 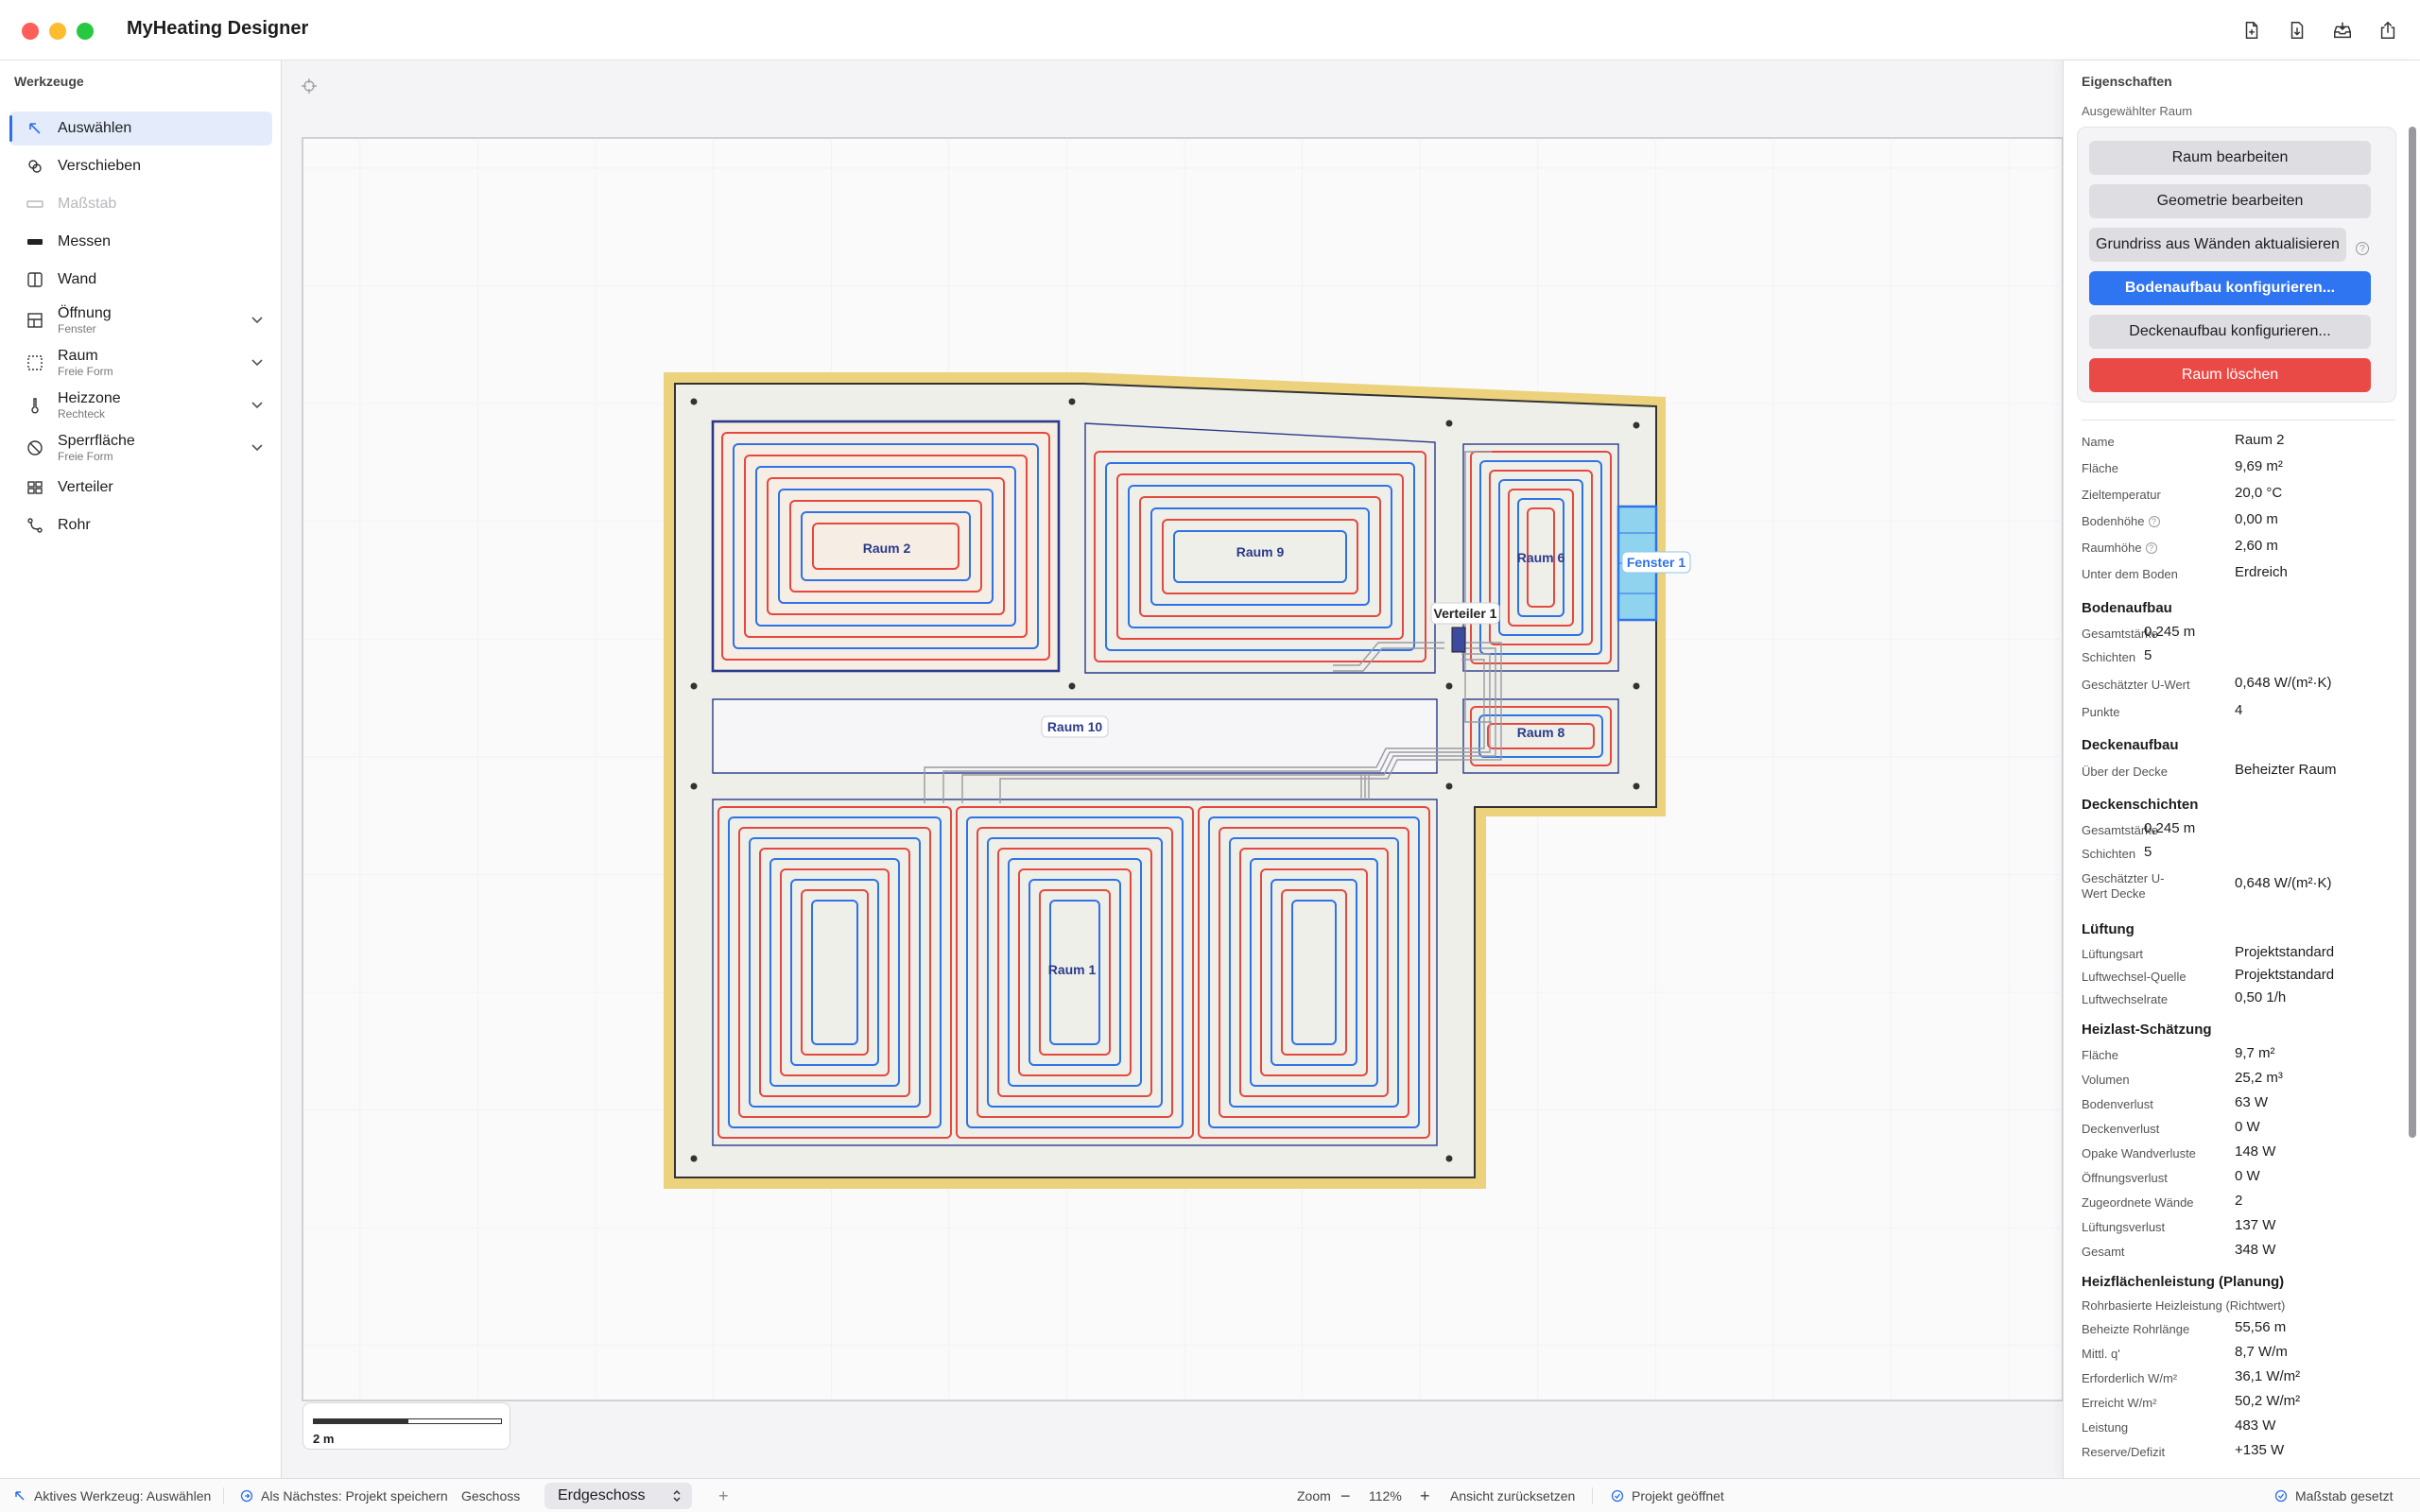 I want to click on share-icon, so click(x=2387, y=30).